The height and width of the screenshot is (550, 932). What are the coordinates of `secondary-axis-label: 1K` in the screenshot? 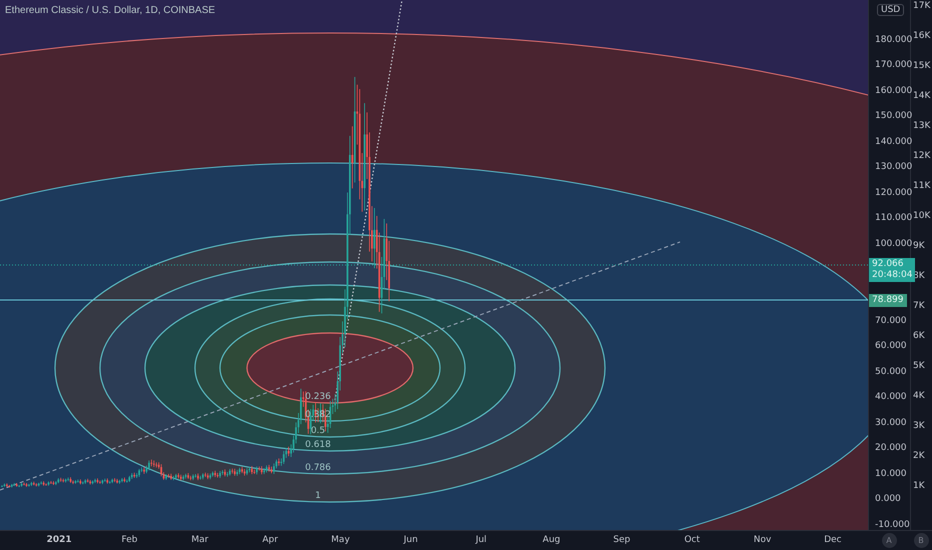 It's located at (919, 486).